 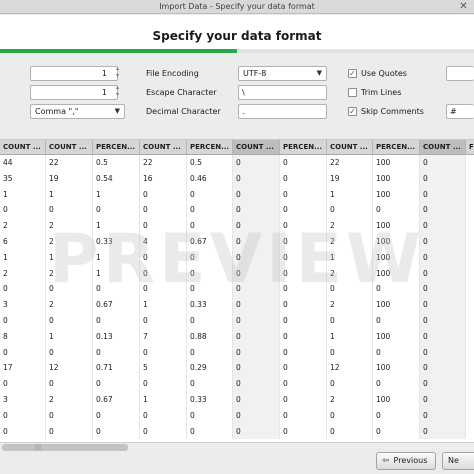 I want to click on table-cell: 6, so click(x=23, y=242).